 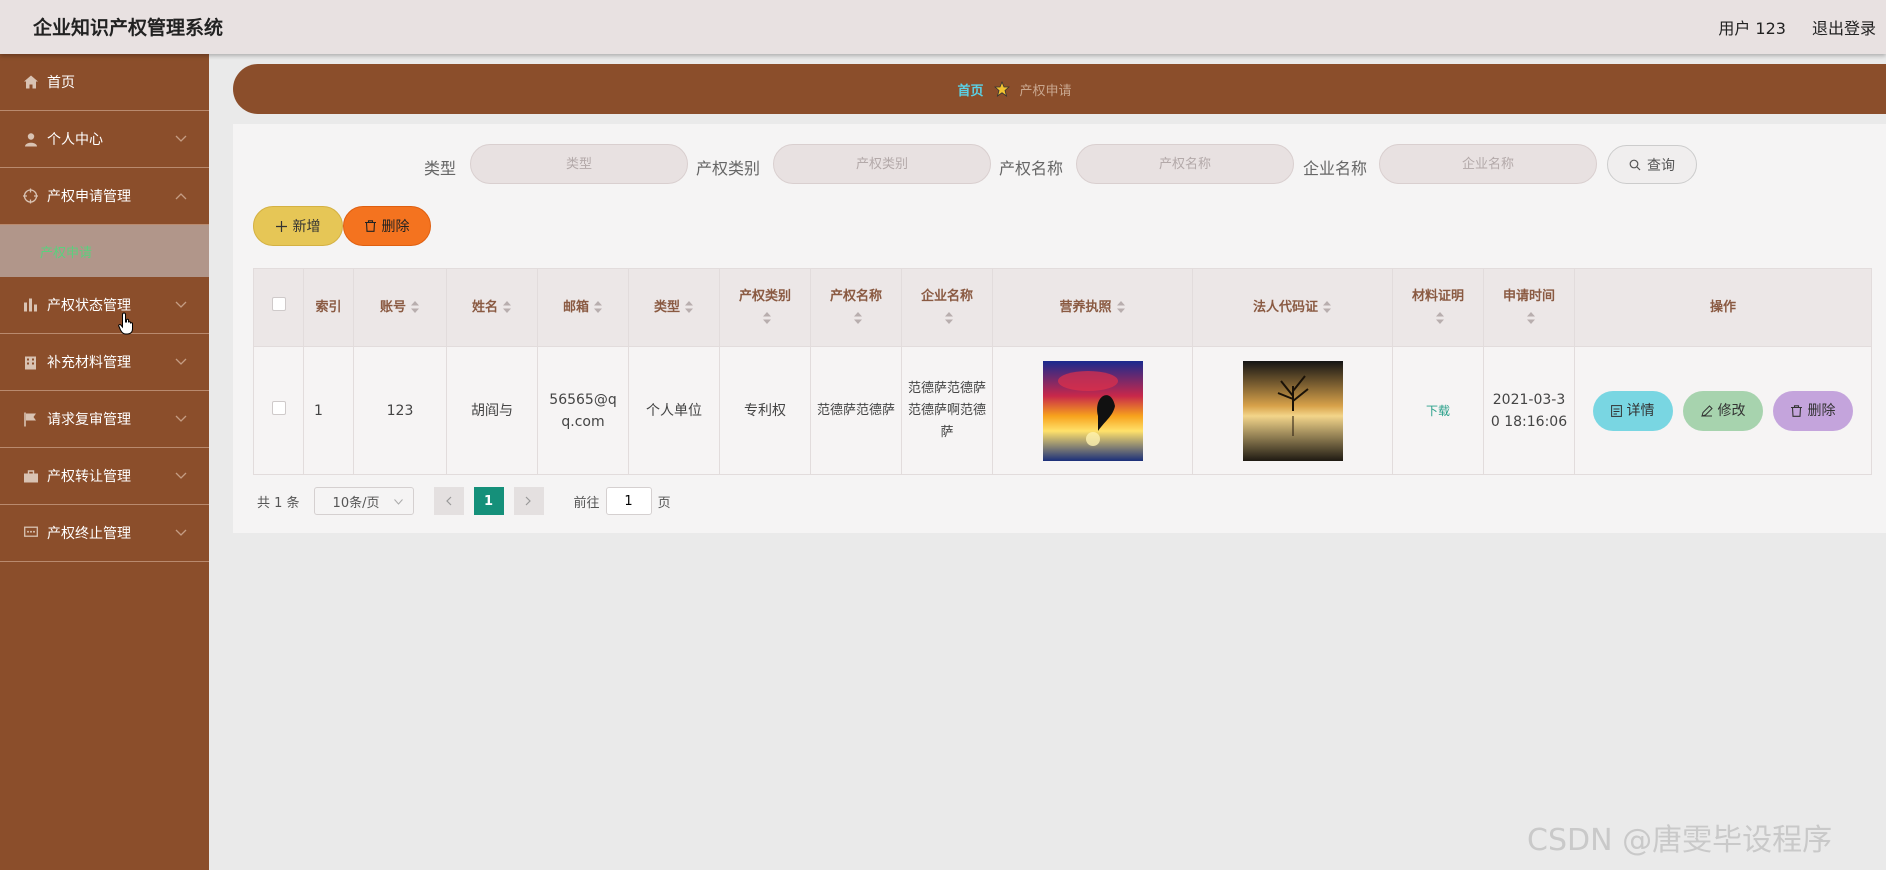 I want to click on search-icon, so click(x=1635, y=164).